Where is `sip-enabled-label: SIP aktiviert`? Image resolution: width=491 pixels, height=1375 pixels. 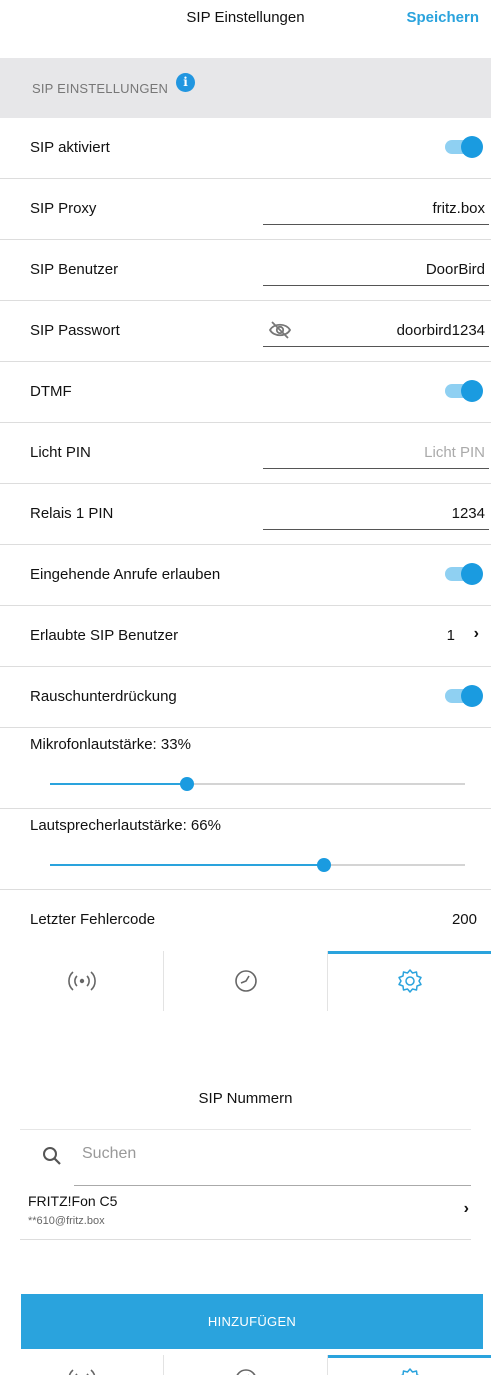 sip-enabled-label: SIP aktiviert is located at coordinates (70, 147).